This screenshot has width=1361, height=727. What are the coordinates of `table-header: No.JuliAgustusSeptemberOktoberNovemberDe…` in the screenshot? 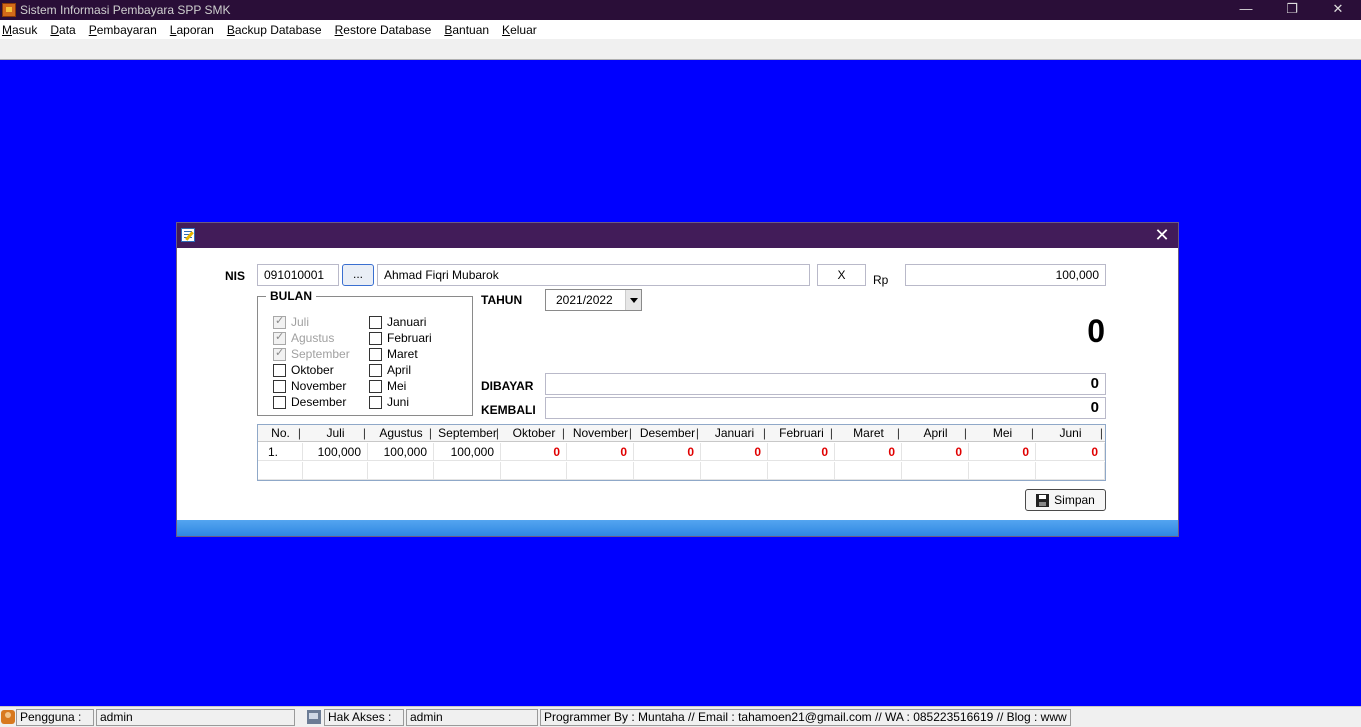 It's located at (681, 433).